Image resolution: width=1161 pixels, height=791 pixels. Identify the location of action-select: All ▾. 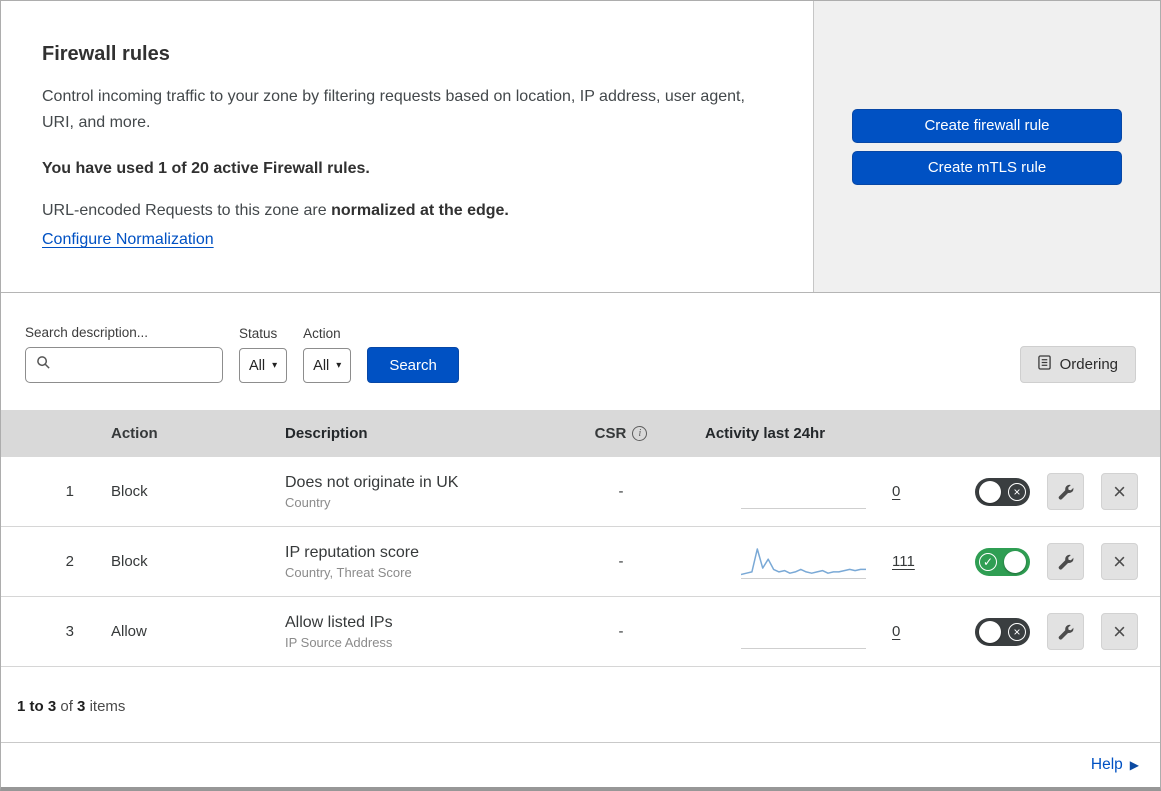
(327, 365).